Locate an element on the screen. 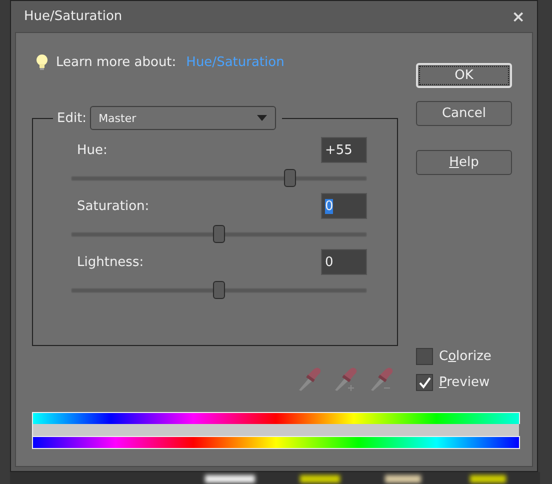  learn-more-label: Learn more about: is located at coordinates (116, 62).